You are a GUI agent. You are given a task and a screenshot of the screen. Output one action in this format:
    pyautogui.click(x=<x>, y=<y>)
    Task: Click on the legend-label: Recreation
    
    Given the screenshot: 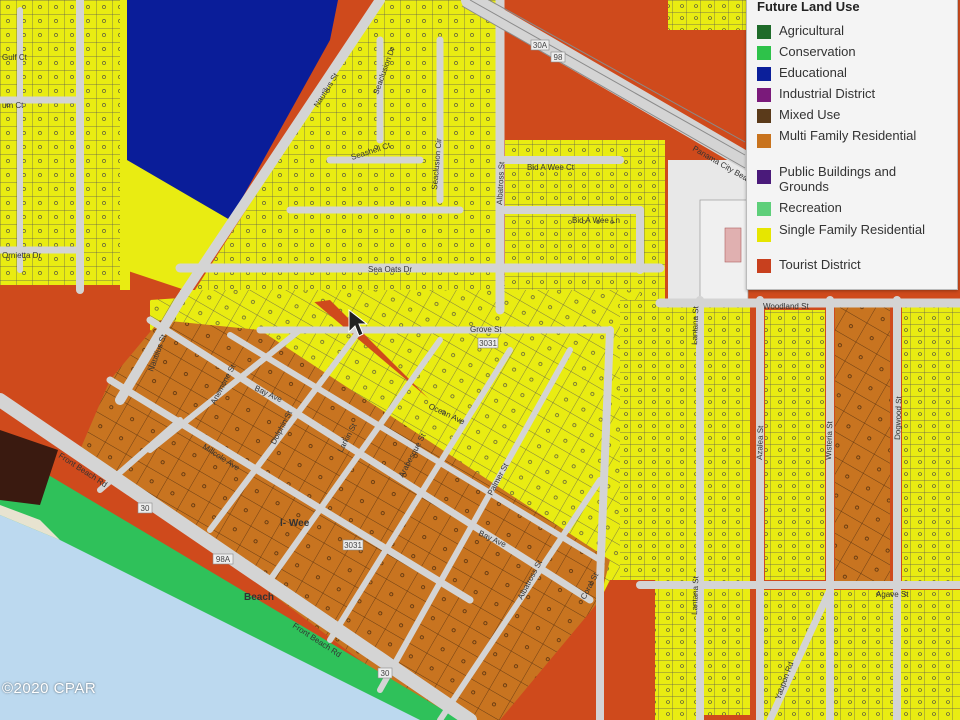 What is the action you would take?
    pyautogui.click(x=810, y=207)
    